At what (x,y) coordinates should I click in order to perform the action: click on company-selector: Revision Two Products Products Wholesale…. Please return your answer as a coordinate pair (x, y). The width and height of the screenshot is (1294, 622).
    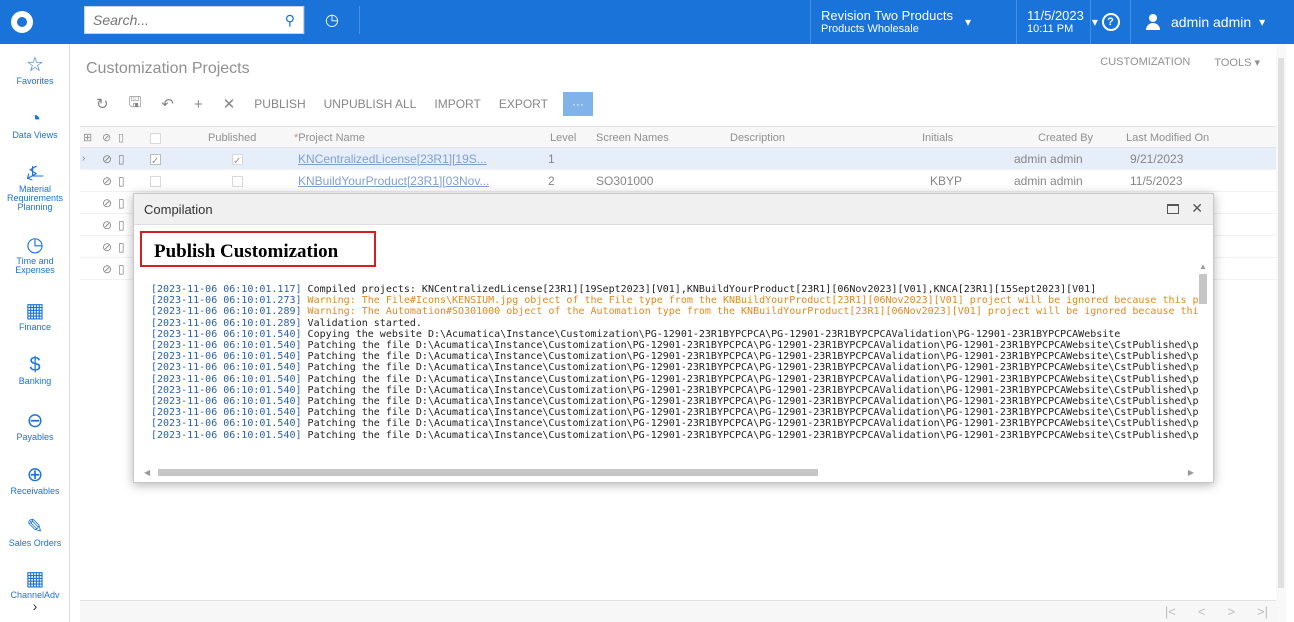
    Looking at the image, I should click on (913, 22).